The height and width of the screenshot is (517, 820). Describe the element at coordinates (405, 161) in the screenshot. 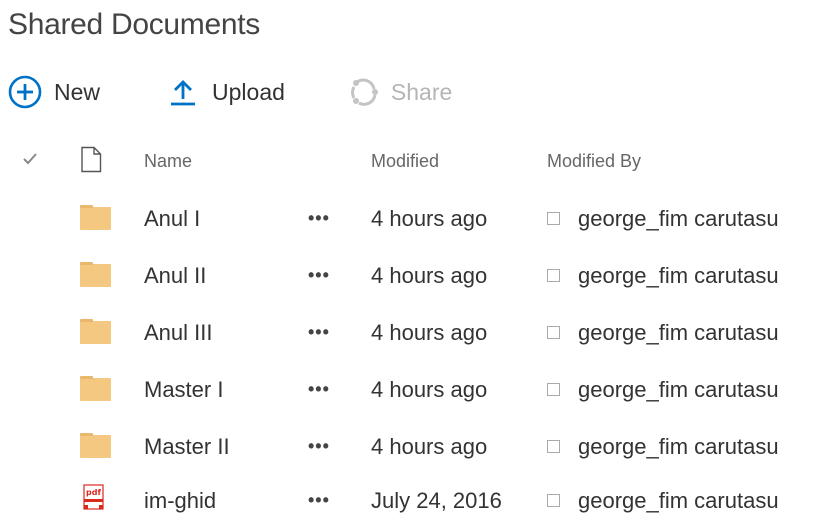

I see `modified-column-label: Modified` at that location.